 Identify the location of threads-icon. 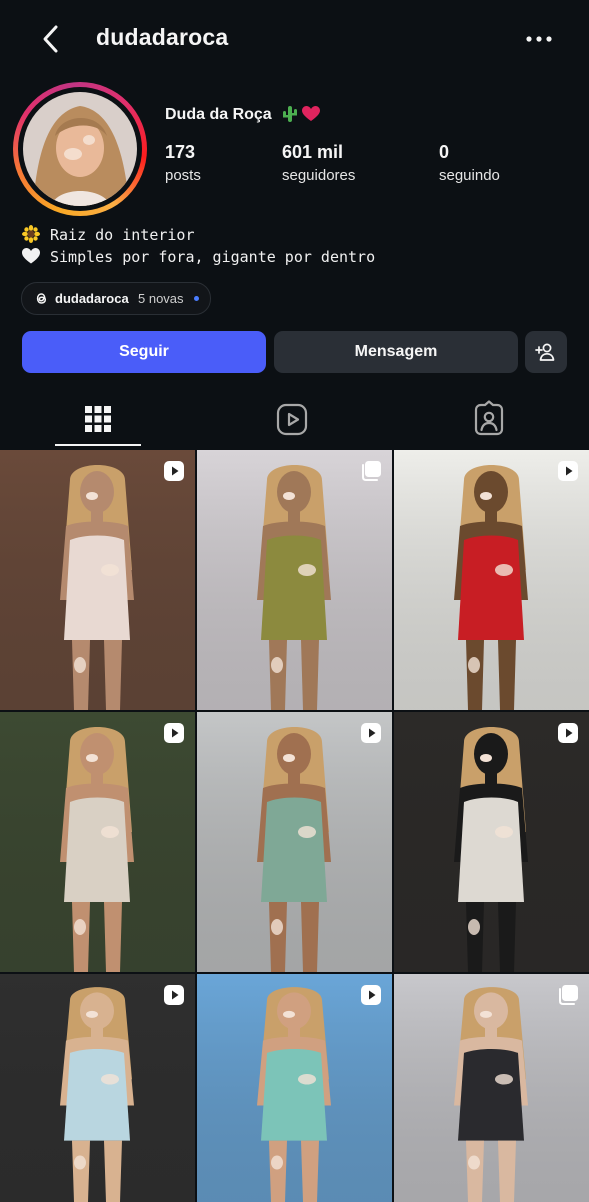
(41, 298).